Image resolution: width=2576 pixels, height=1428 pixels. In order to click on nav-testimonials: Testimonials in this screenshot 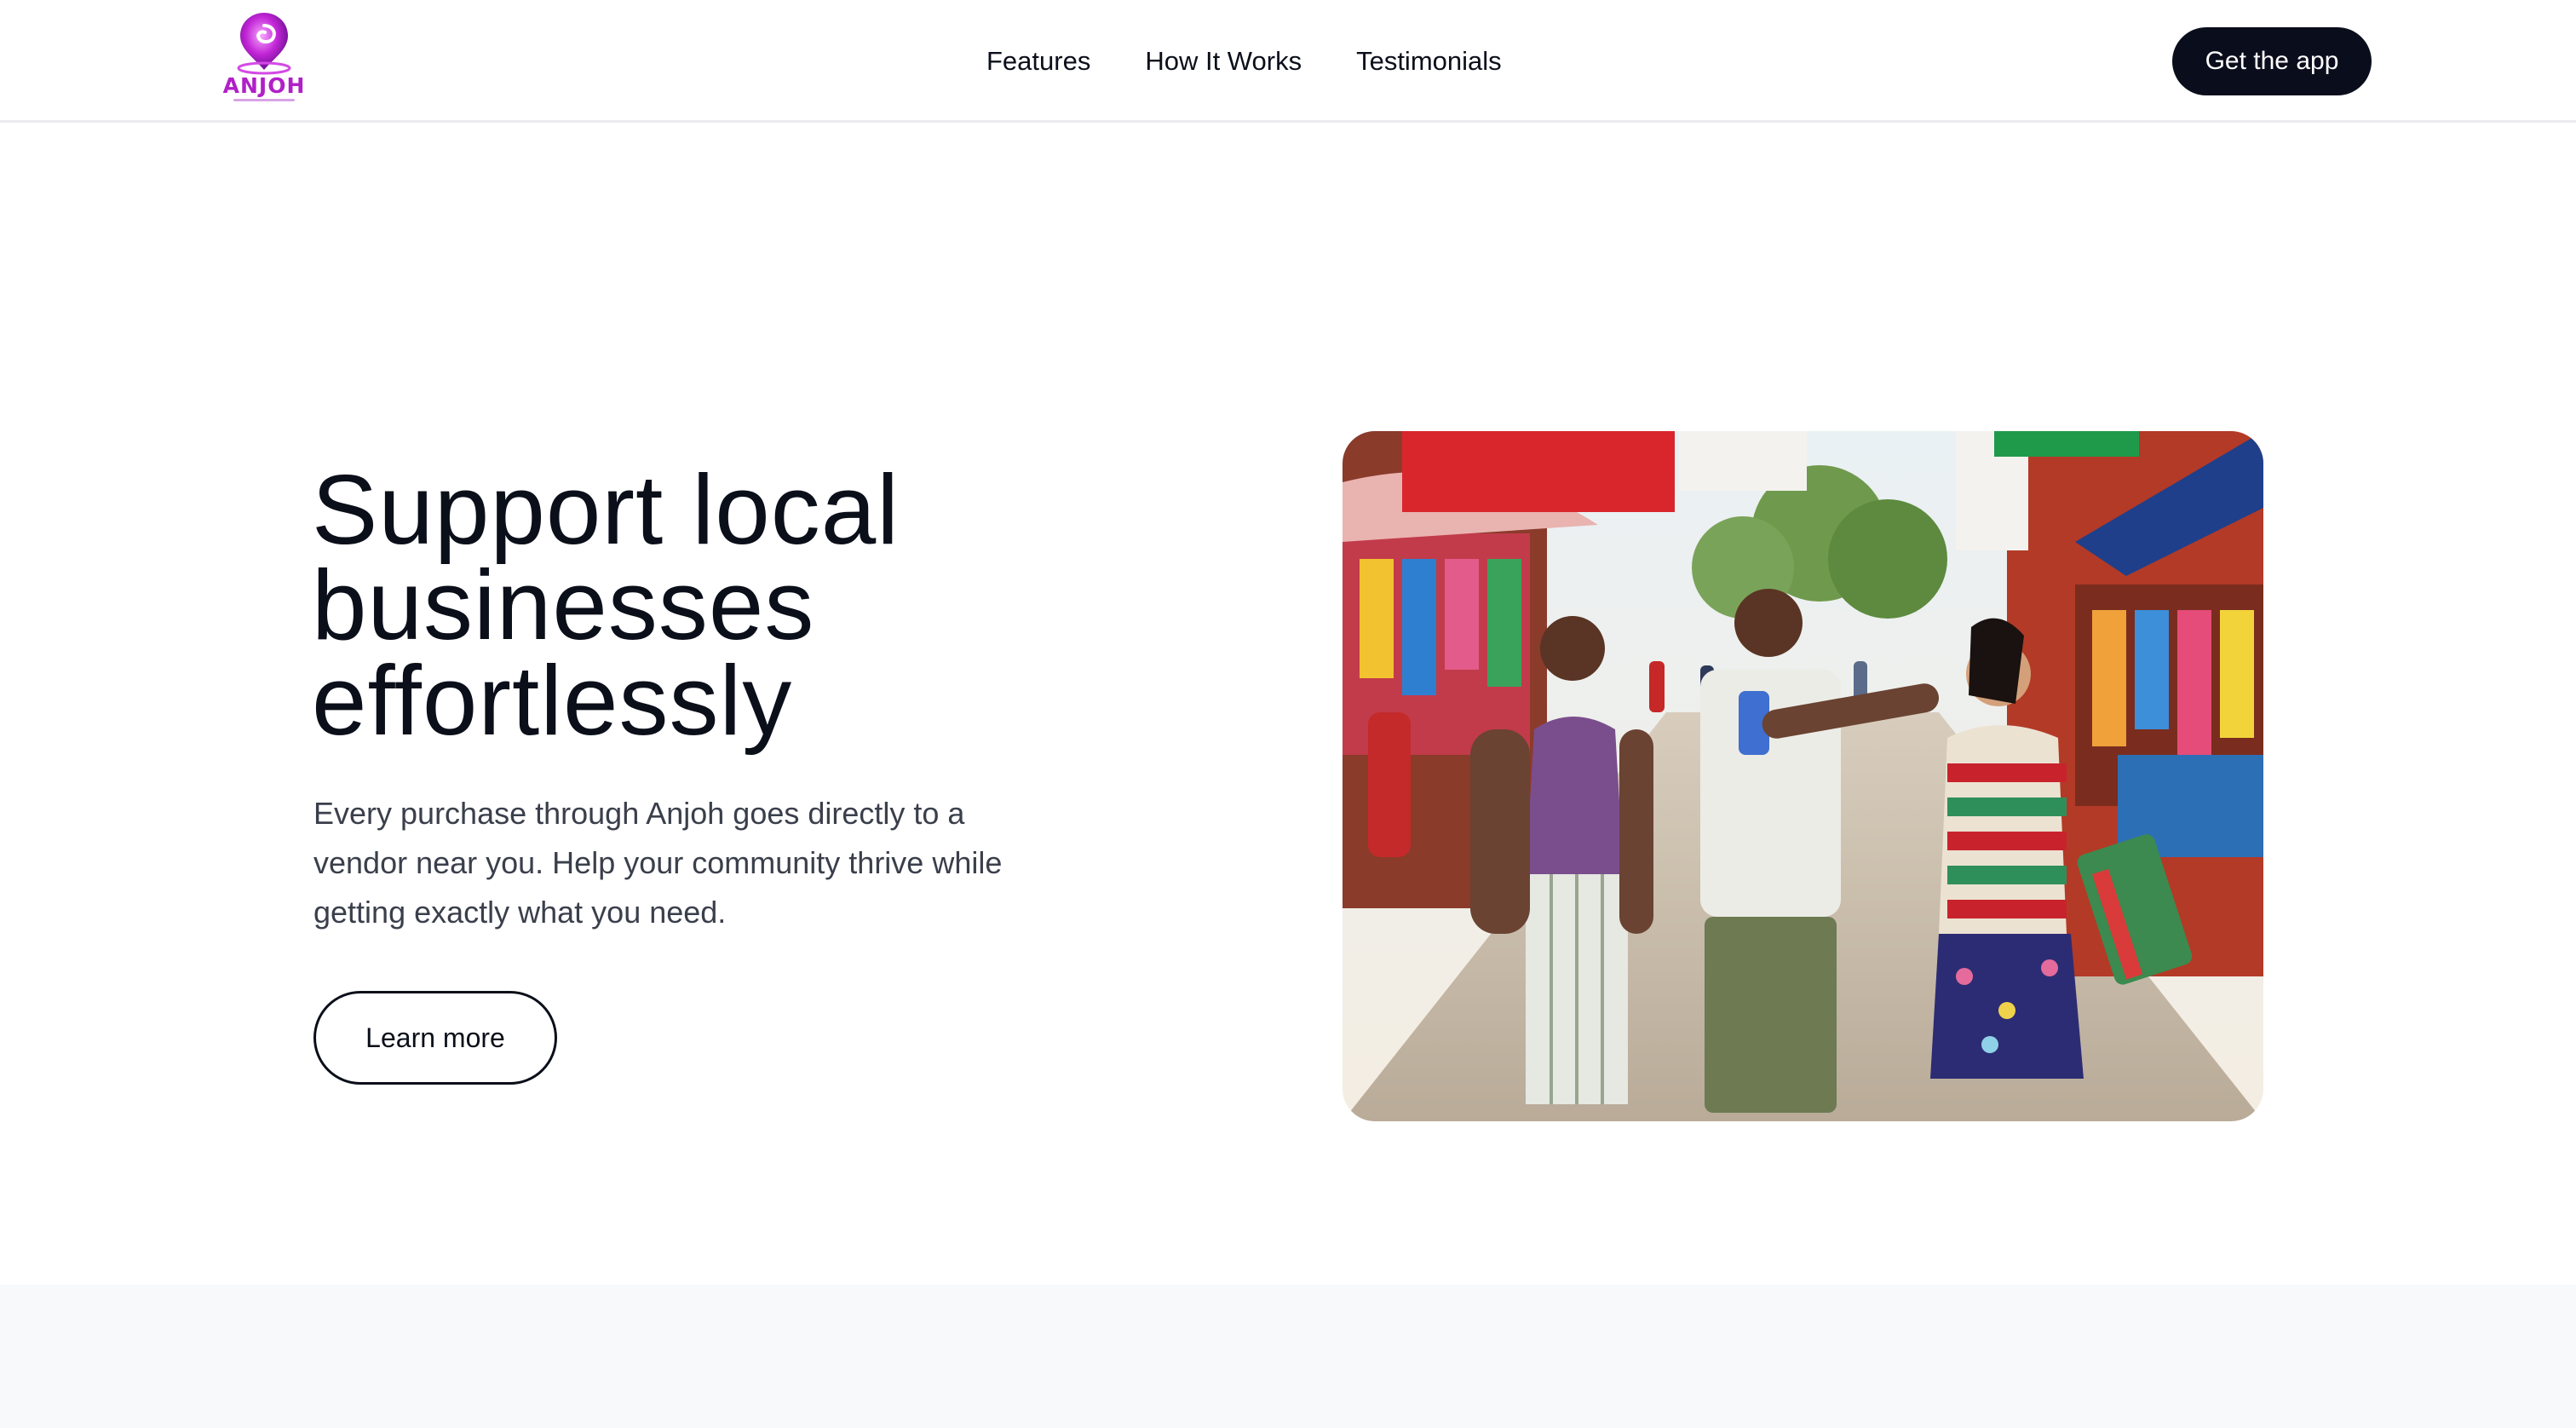, I will do `click(1429, 62)`.